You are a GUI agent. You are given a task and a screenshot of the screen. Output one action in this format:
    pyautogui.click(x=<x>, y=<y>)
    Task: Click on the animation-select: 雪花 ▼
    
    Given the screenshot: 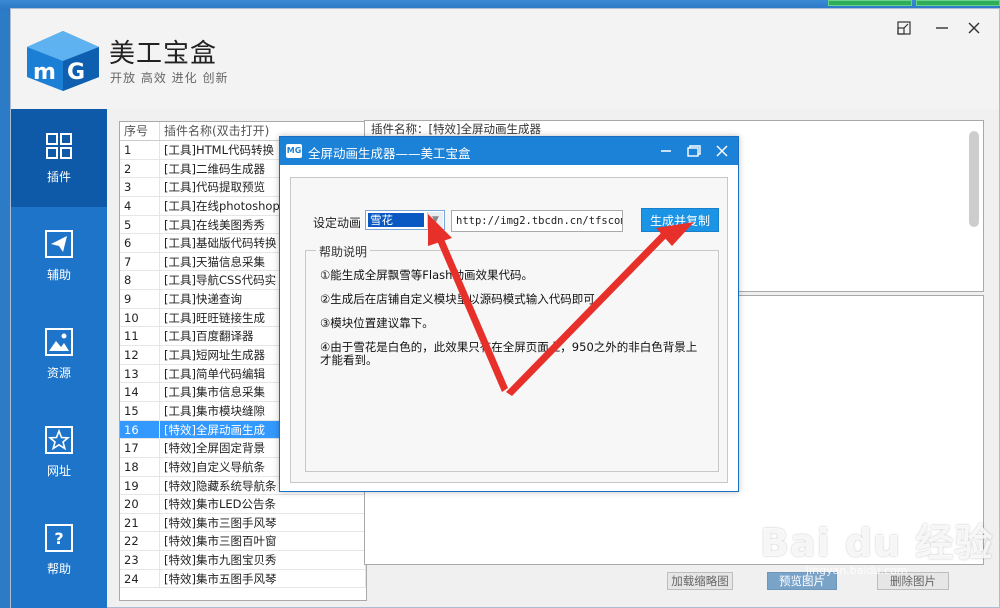 What is the action you would take?
    pyautogui.click(x=405, y=220)
    